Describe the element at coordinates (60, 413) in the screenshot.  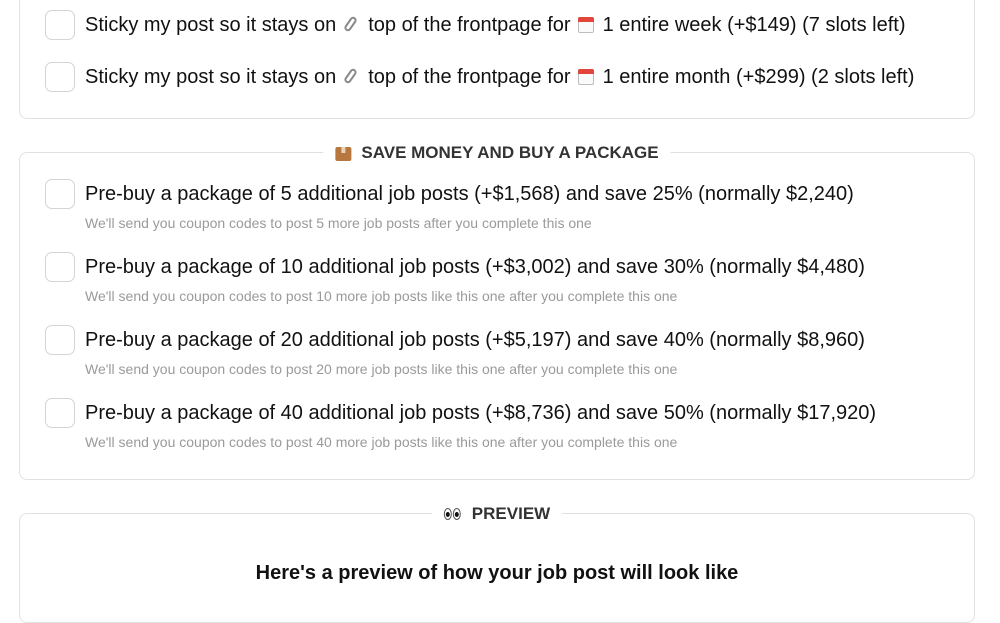
I see `package-40-checkbox` at that location.